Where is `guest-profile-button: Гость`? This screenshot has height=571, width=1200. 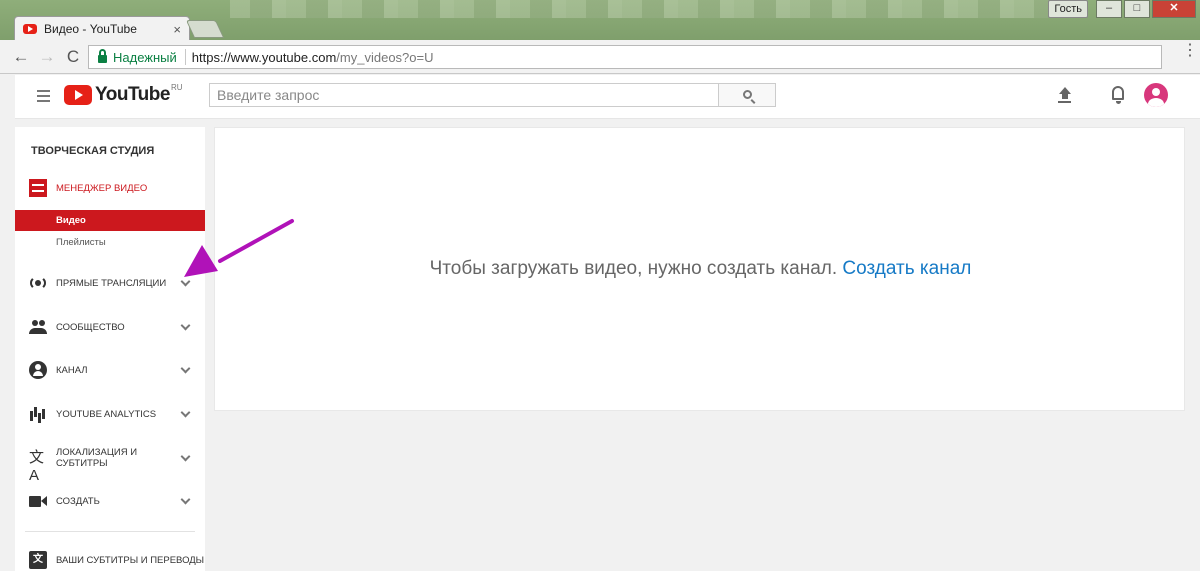 guest-profile-button: Гость is located at coordinates (1068, 9).